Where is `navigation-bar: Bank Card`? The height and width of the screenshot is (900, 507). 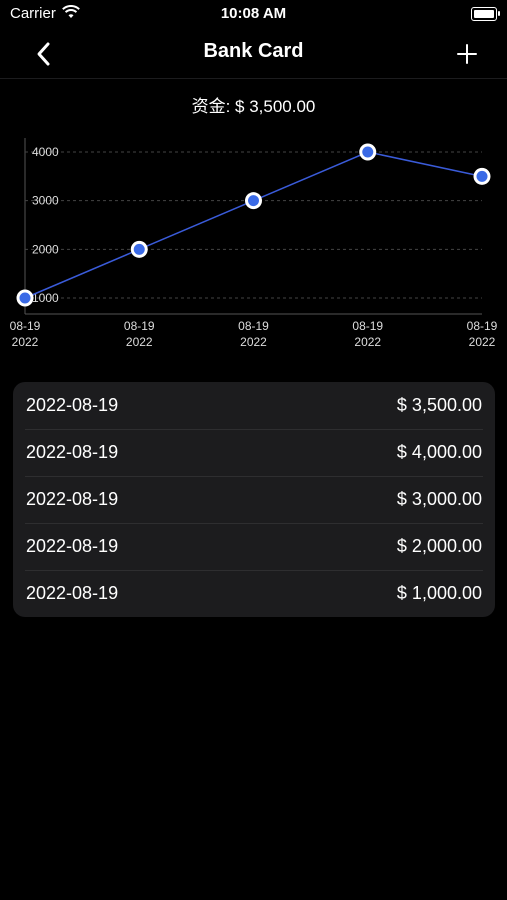 navigation-bar: Bank Card is located at coordinates (253, 54).